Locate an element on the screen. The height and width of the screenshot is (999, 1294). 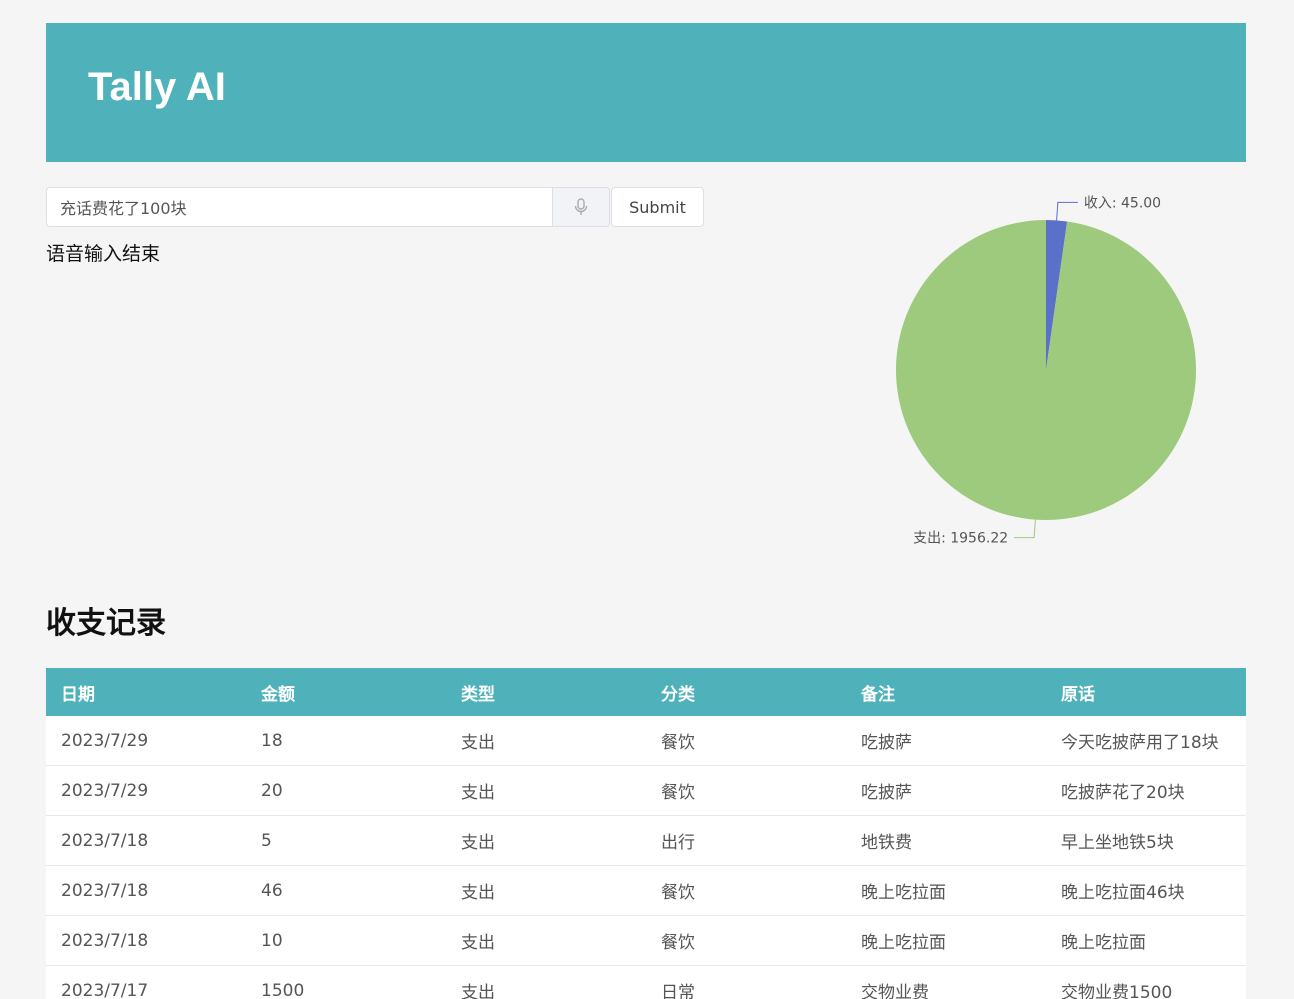
table-row: 2023/7/18 10 支出 餐饮 晚上吃拉面 晚上吃拉面 is located at coordinates (646, 940).